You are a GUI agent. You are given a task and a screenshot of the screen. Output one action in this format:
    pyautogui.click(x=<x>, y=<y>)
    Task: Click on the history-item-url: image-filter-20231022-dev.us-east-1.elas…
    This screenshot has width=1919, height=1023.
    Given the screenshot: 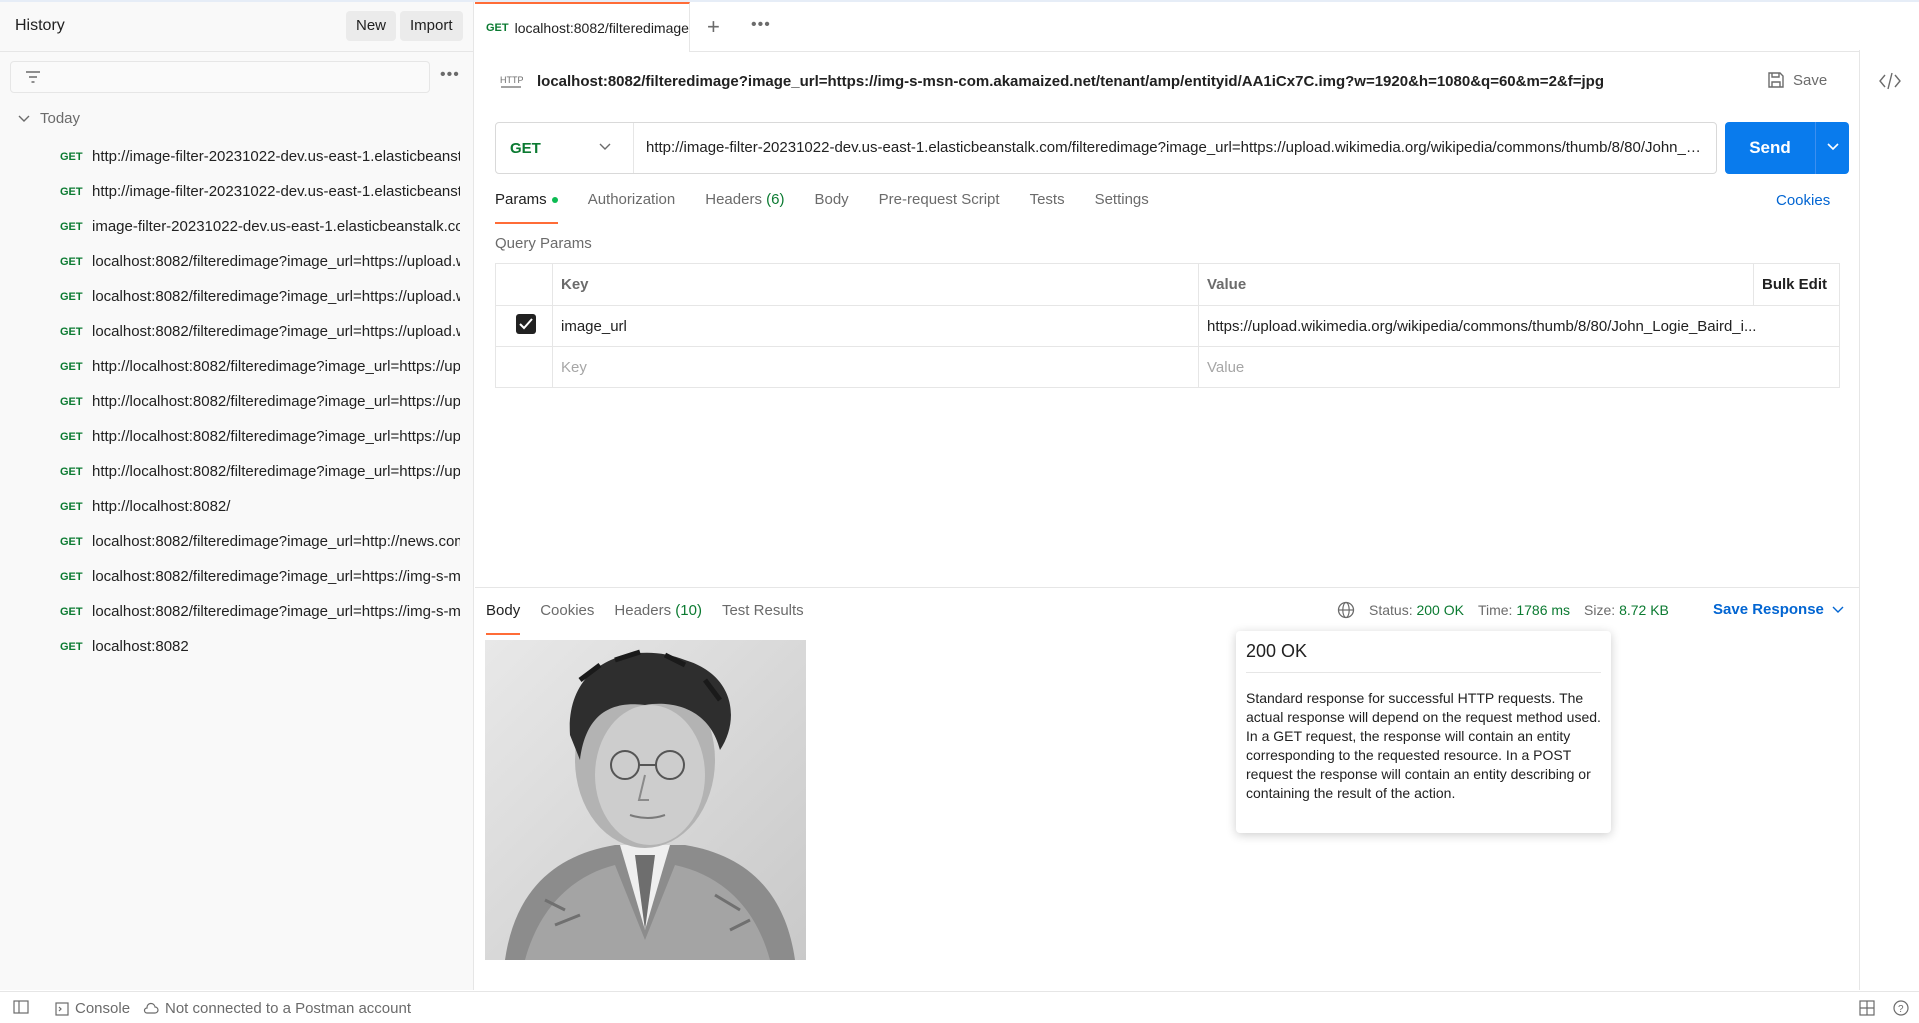 What is the action you would take?
    pyautogui.click(x=276, y=226)
    